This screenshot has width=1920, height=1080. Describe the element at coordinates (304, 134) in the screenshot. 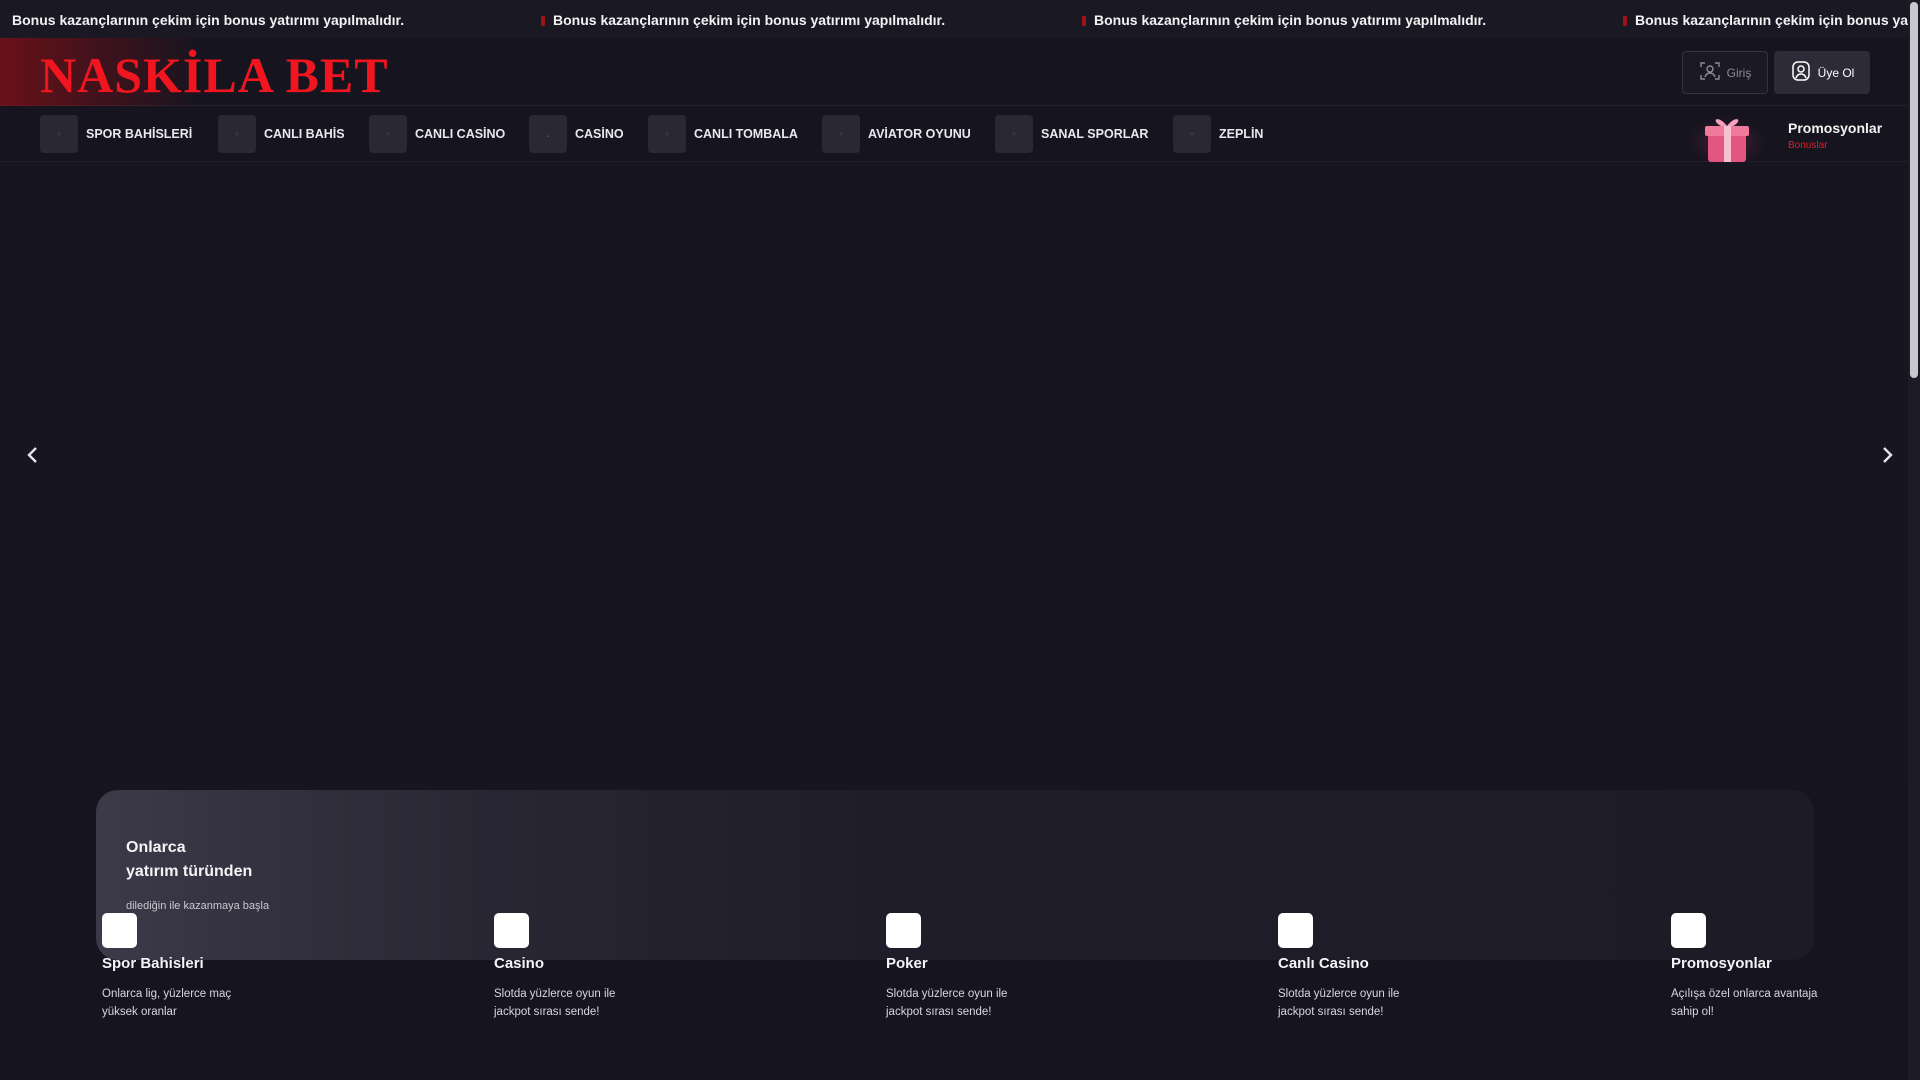

I see `nav-item-label: CANLI BAHİS` at that location.